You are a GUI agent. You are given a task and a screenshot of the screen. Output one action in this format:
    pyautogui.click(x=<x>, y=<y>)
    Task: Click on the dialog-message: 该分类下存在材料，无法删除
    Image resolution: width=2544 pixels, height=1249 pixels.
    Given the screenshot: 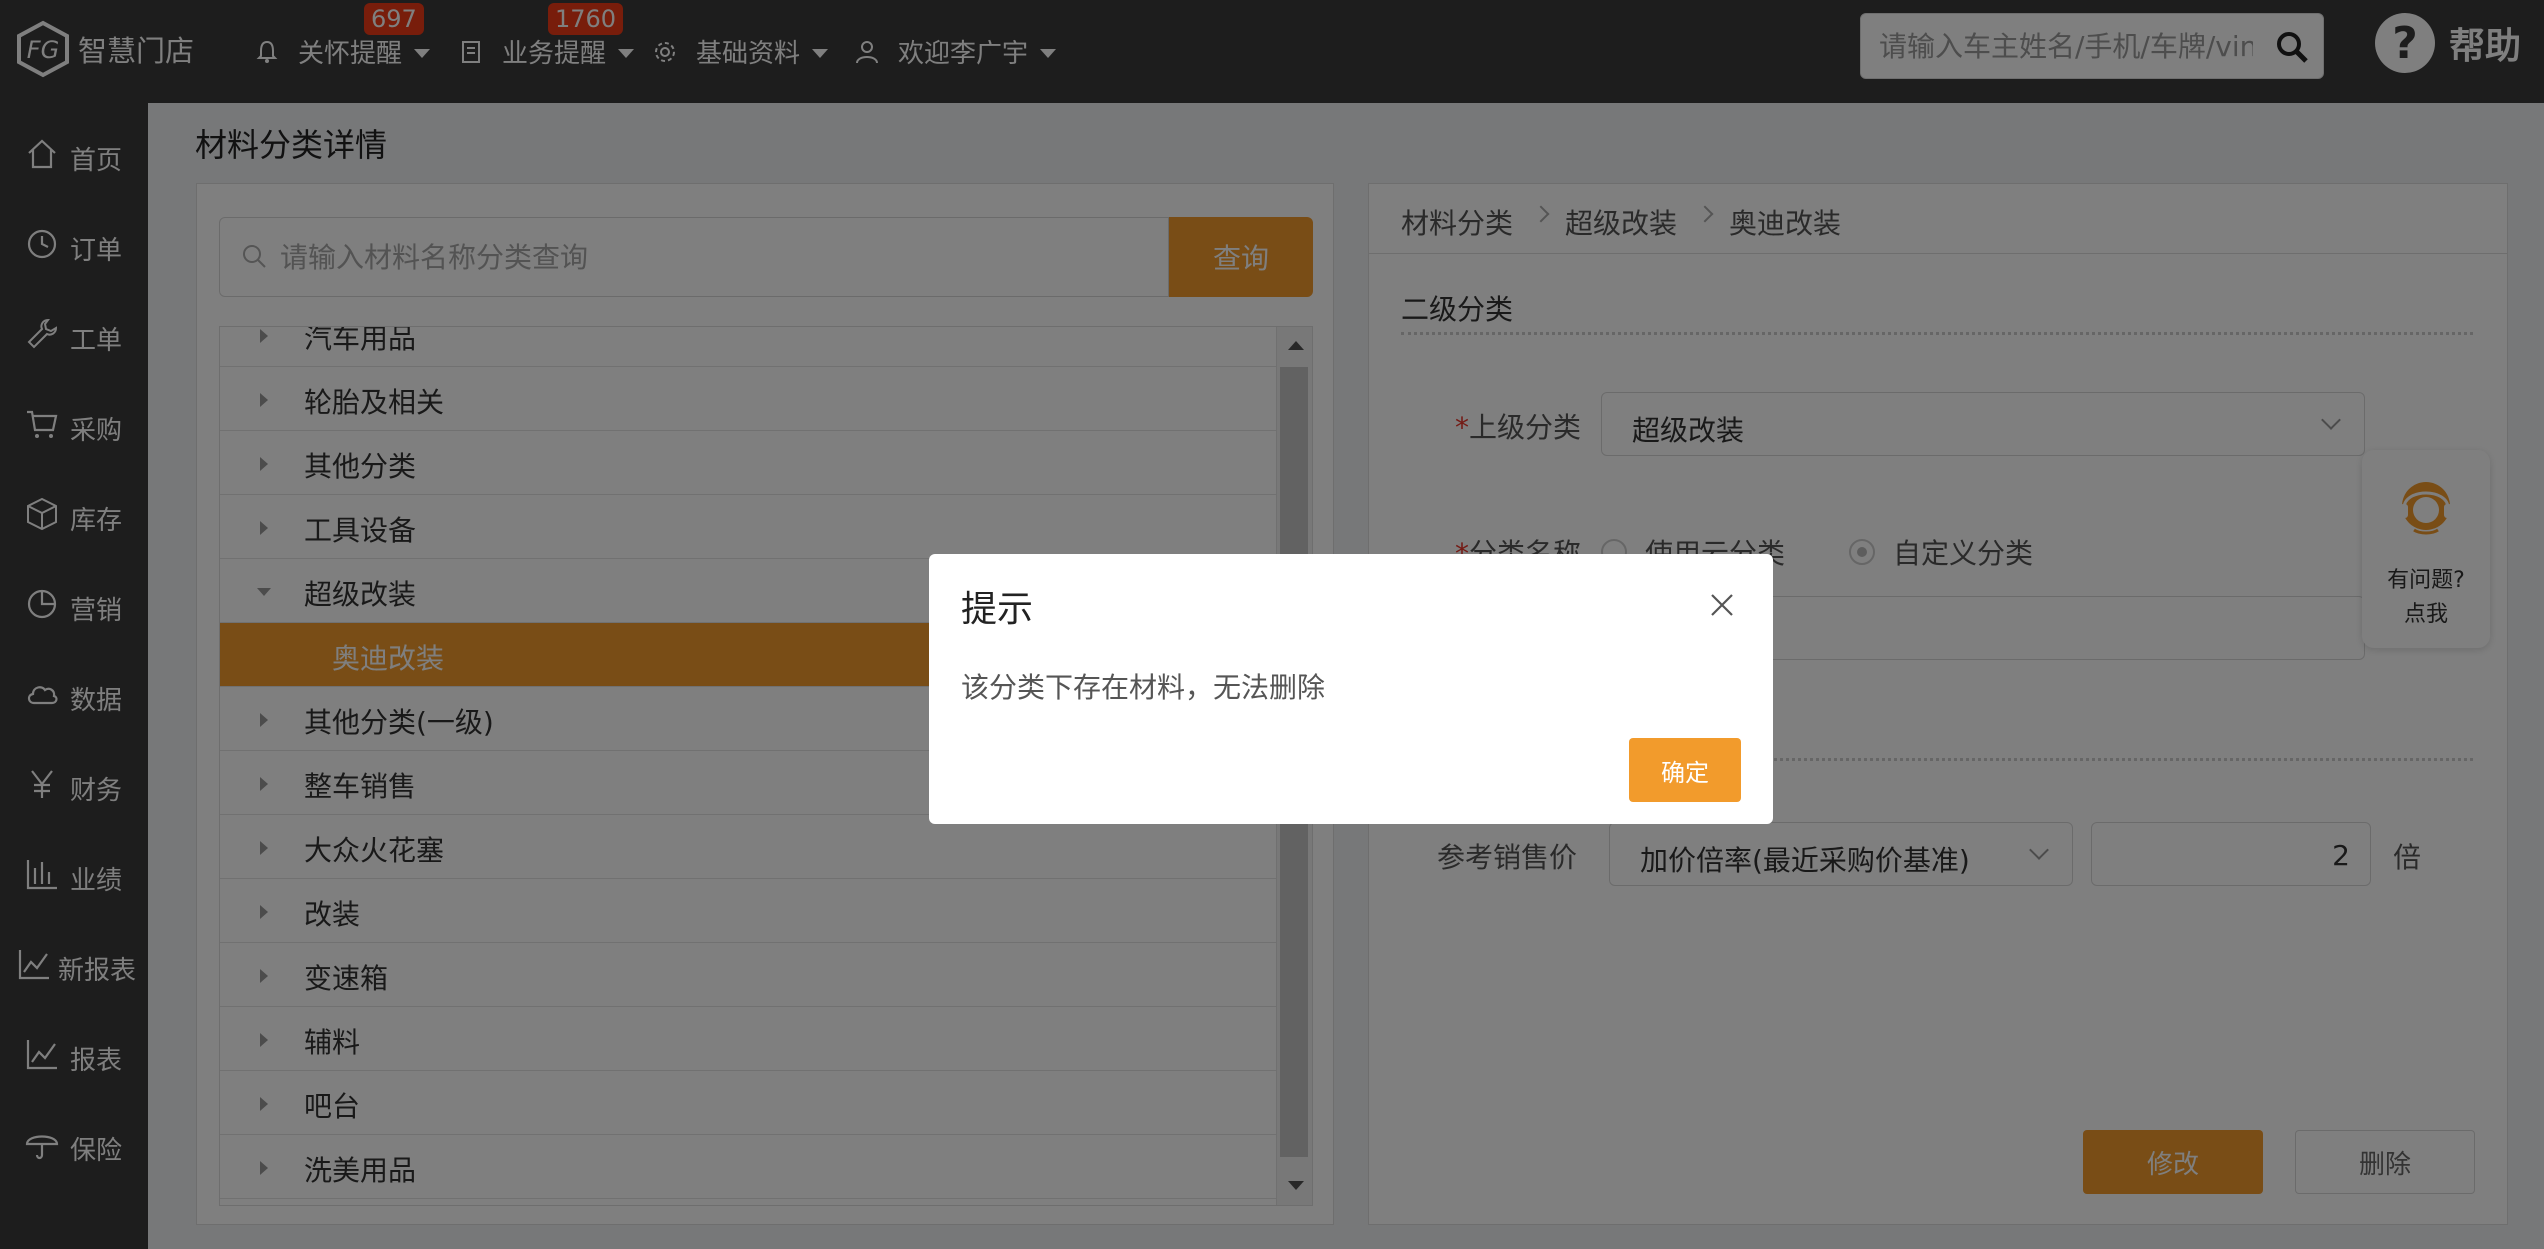 What is the action you would take?
    pyautogui.click(x=1143, y=687)
    